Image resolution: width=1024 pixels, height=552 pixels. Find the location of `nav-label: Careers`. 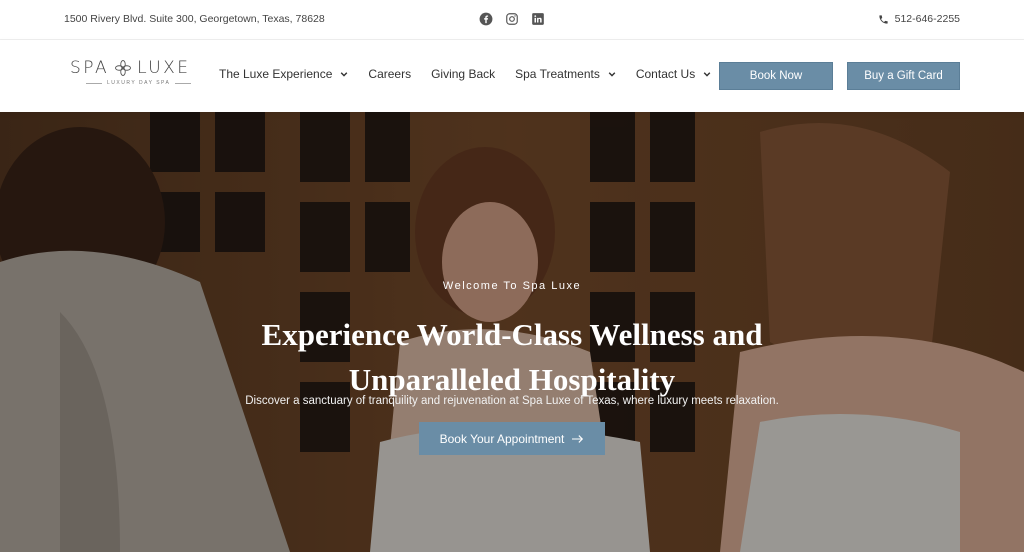

nav-label: Careers is located at coordinates (390, 74).